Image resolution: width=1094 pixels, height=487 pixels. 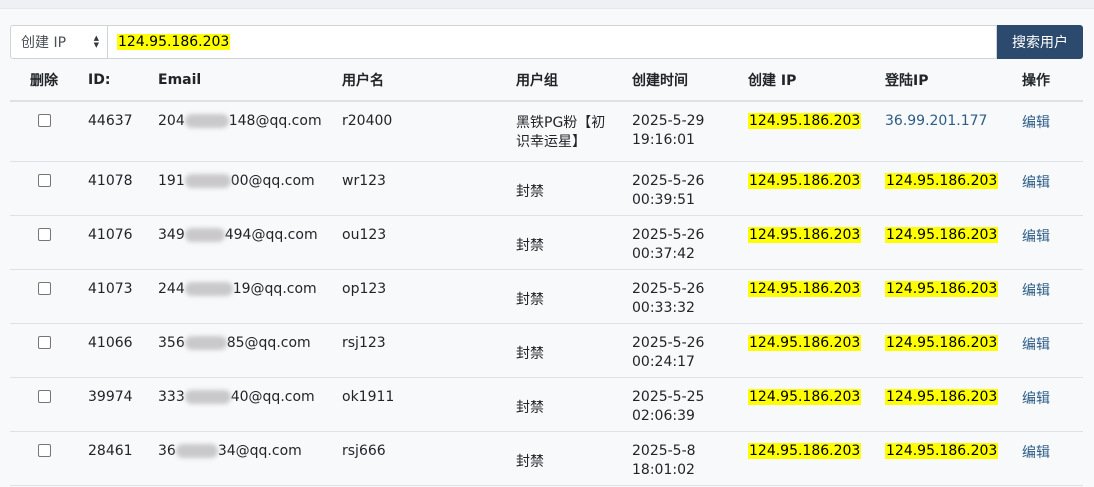 What do you see at coordinates (421, 296) in the screenshot?
I see `username-cell: op123` at bounding box center [421, 296].